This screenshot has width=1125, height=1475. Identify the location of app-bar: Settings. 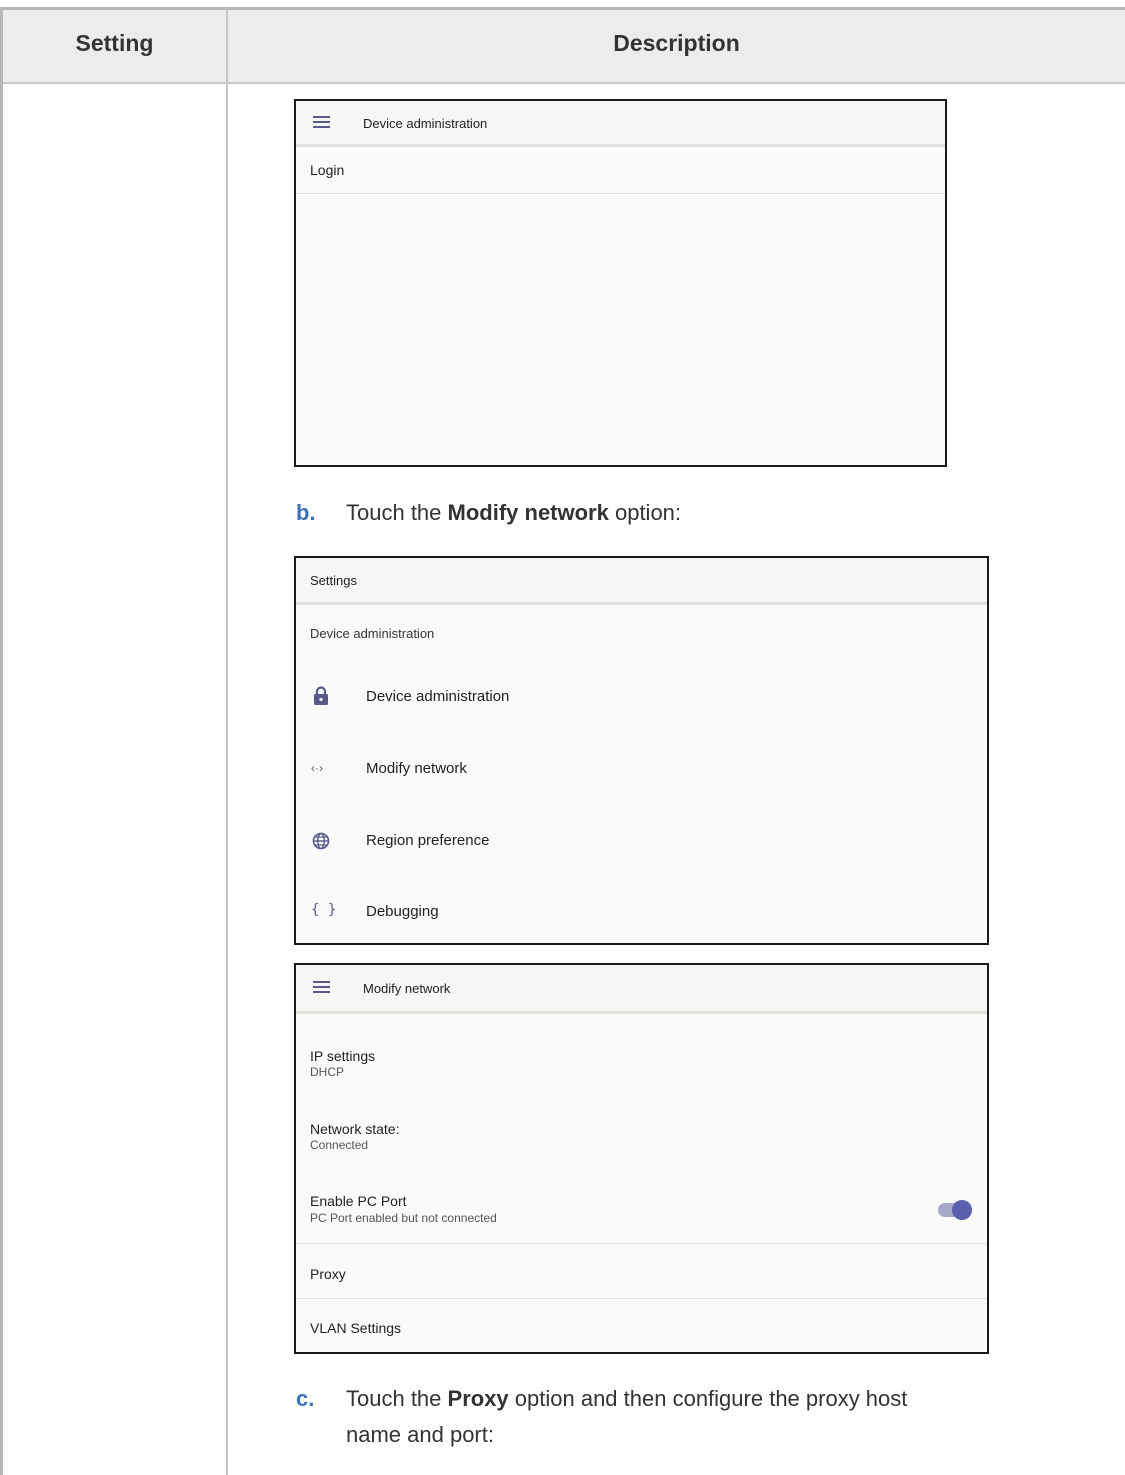
(641, 581).